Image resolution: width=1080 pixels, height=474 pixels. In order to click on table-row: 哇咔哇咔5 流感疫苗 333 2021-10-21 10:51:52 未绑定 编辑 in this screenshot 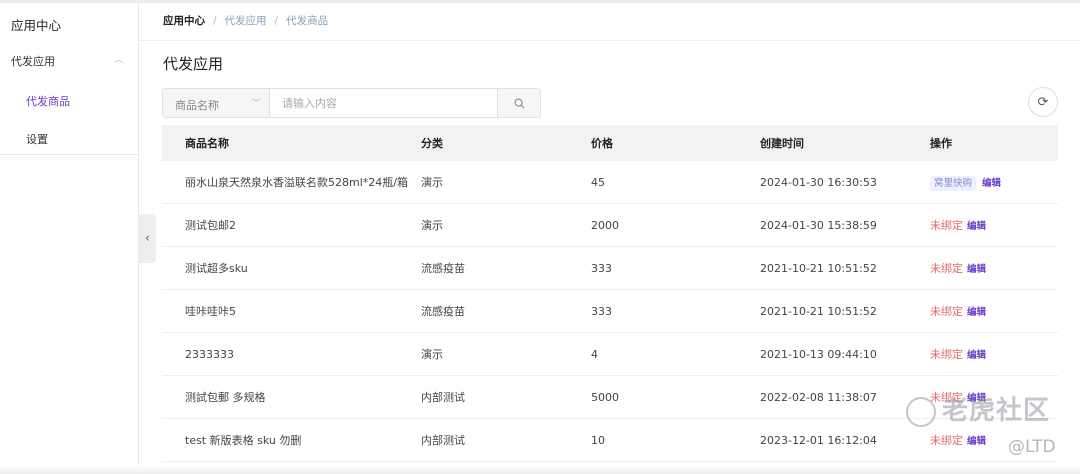, I will do `click(610, 311)`.